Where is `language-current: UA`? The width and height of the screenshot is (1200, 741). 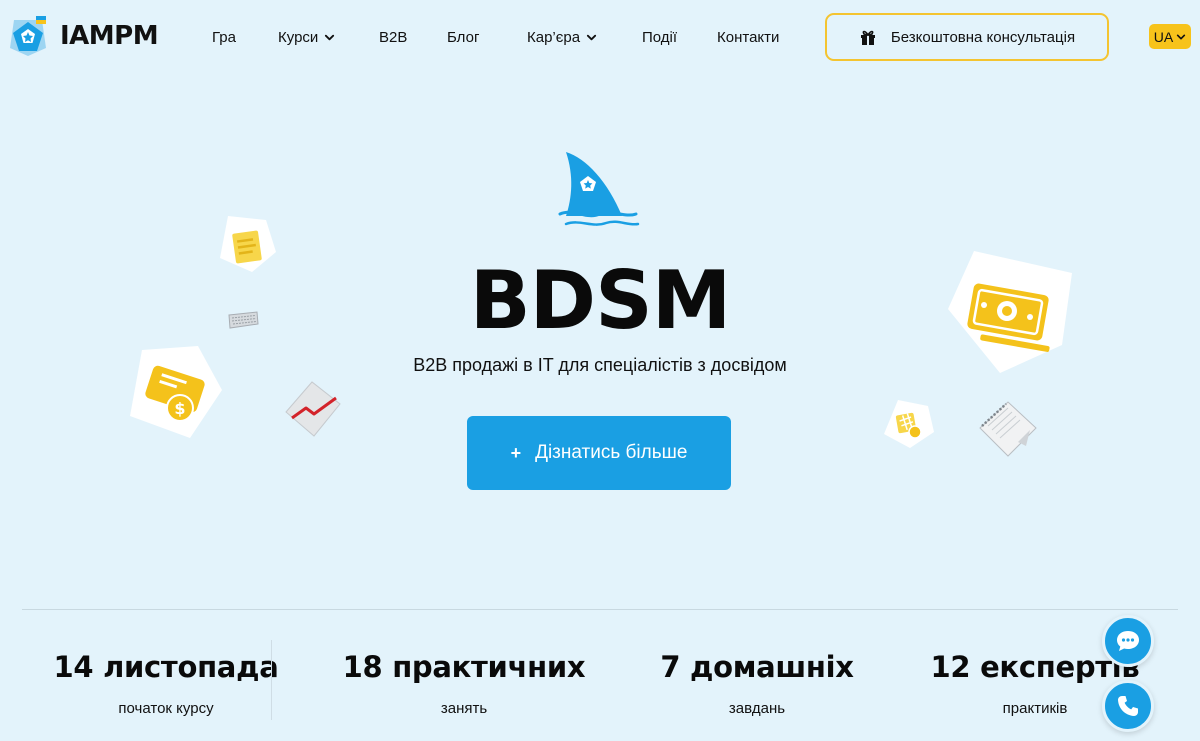 language-current: UA is located at coordinates (1163, 36).